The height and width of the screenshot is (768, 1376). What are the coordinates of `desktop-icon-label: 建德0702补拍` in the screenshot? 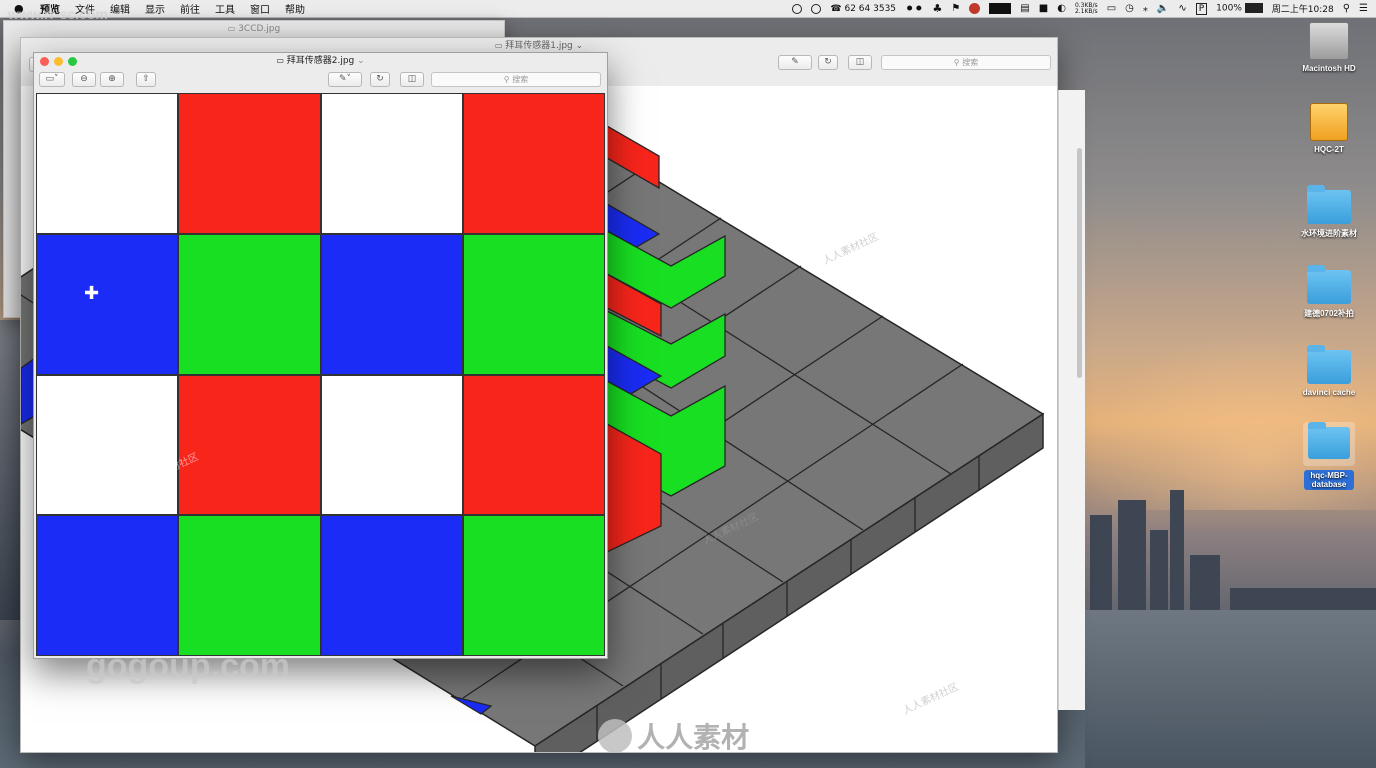 It's located at (1329, 313).